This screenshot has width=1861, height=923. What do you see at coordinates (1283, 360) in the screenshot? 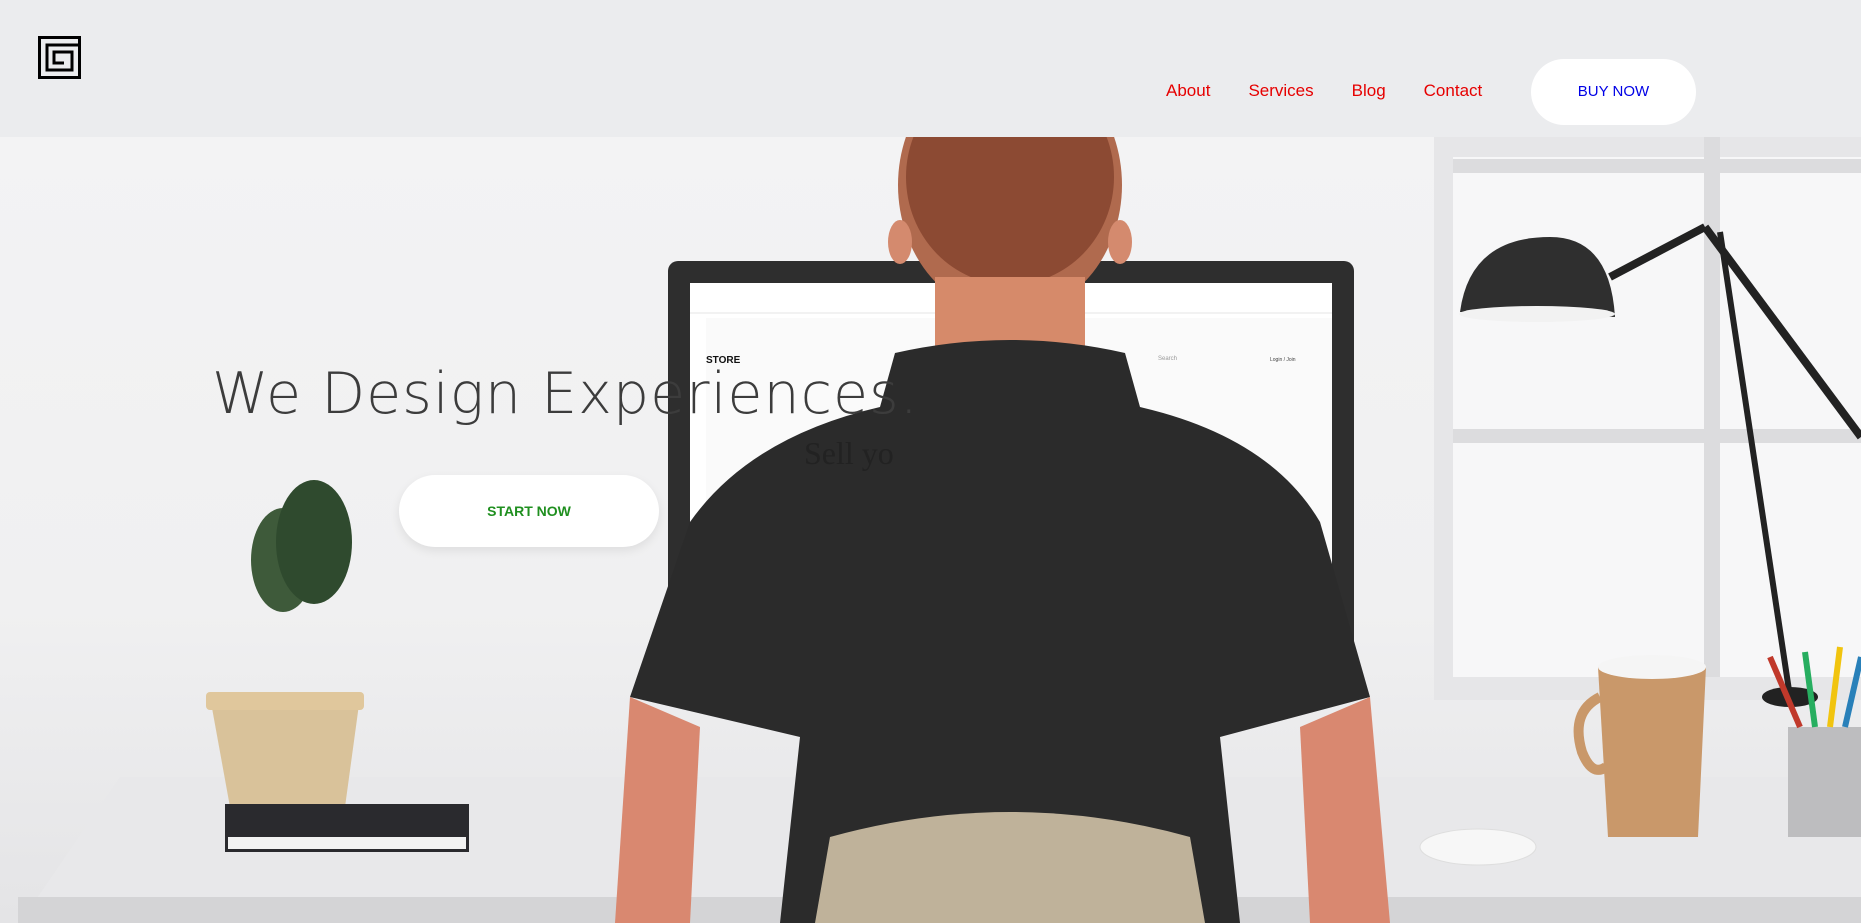
I see `monitor-login-text: Login / Join` at bounding box center [1283, 360].